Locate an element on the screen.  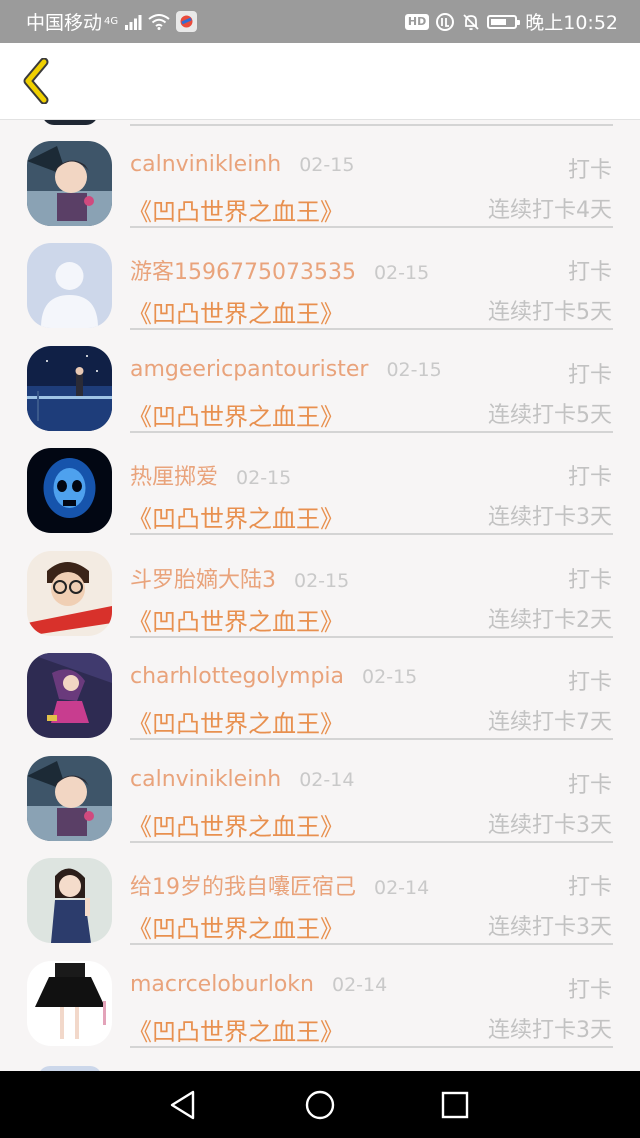
username: 热厘掷爱 02-15 is located at coordinates (211, 477).